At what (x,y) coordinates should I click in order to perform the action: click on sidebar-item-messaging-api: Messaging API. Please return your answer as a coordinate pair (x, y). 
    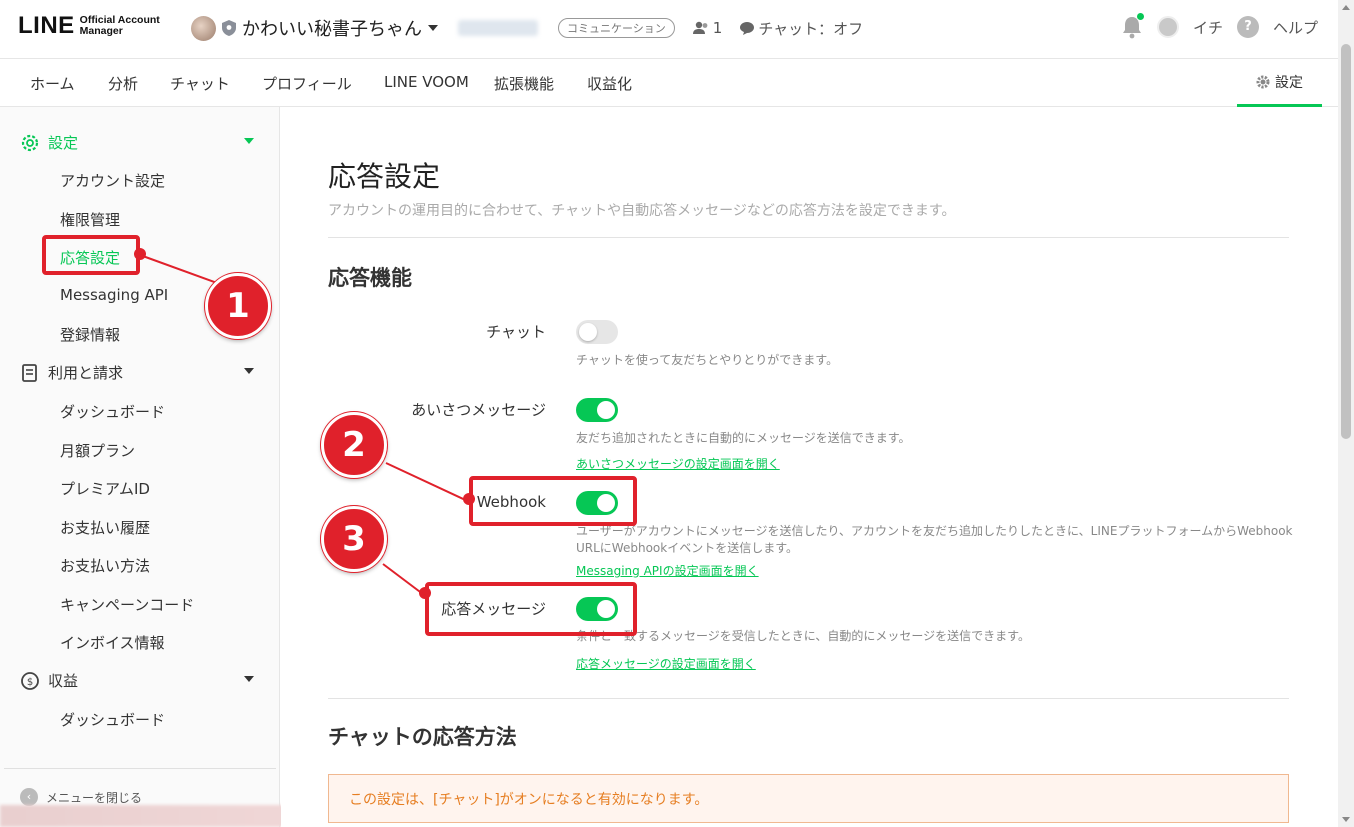
    Looking at the image, I should click on (114, 295).